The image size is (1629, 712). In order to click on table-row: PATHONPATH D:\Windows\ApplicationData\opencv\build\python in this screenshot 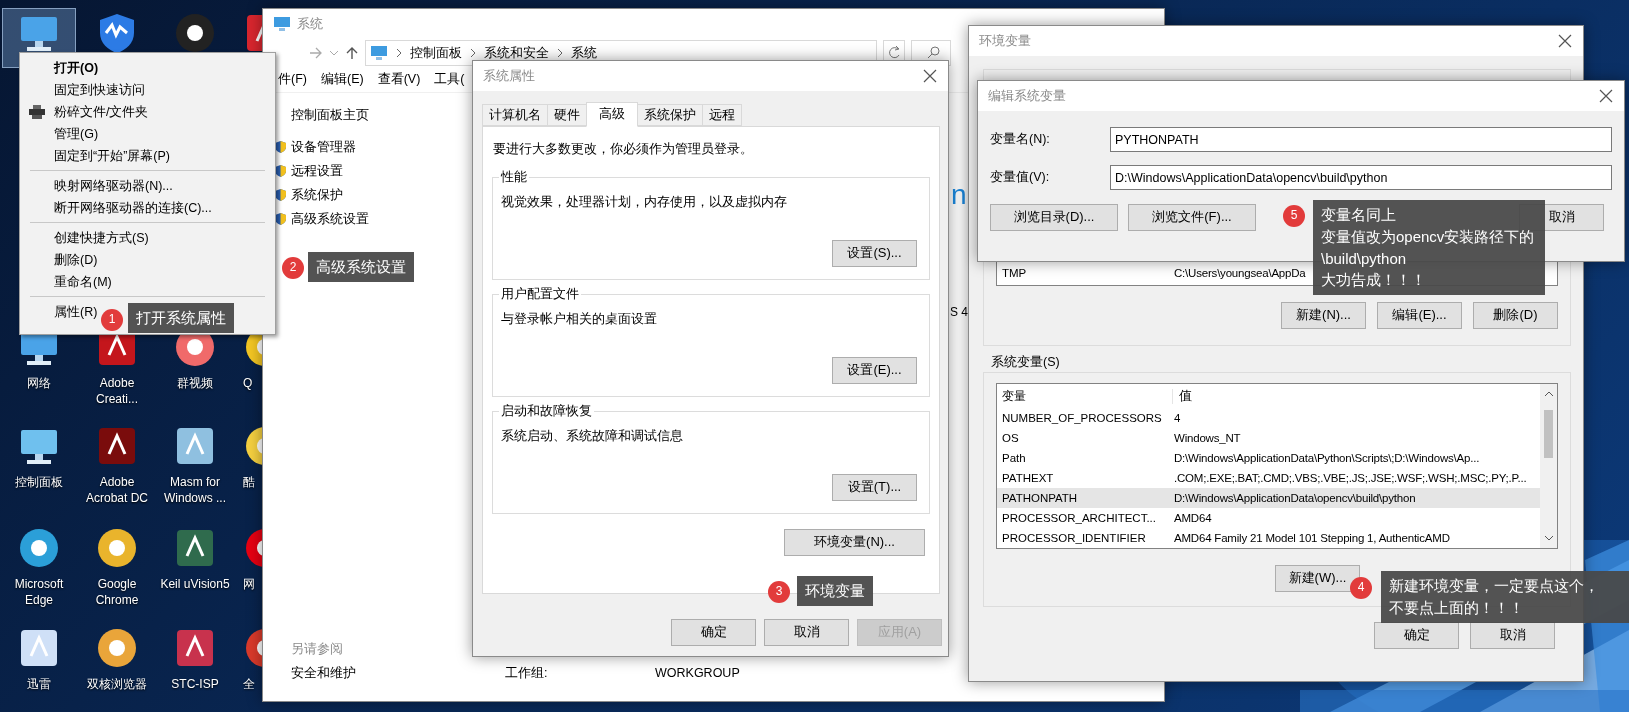, I will do `click(1268, 498)`.